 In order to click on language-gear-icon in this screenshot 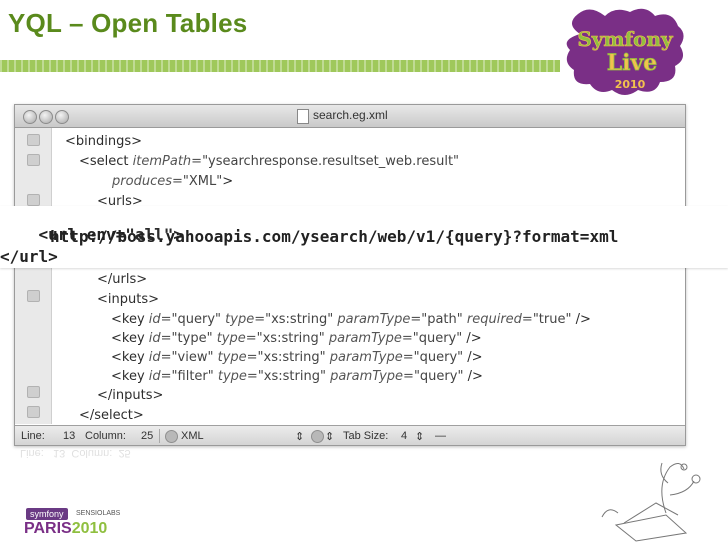, I will do `click(171, 436)`.